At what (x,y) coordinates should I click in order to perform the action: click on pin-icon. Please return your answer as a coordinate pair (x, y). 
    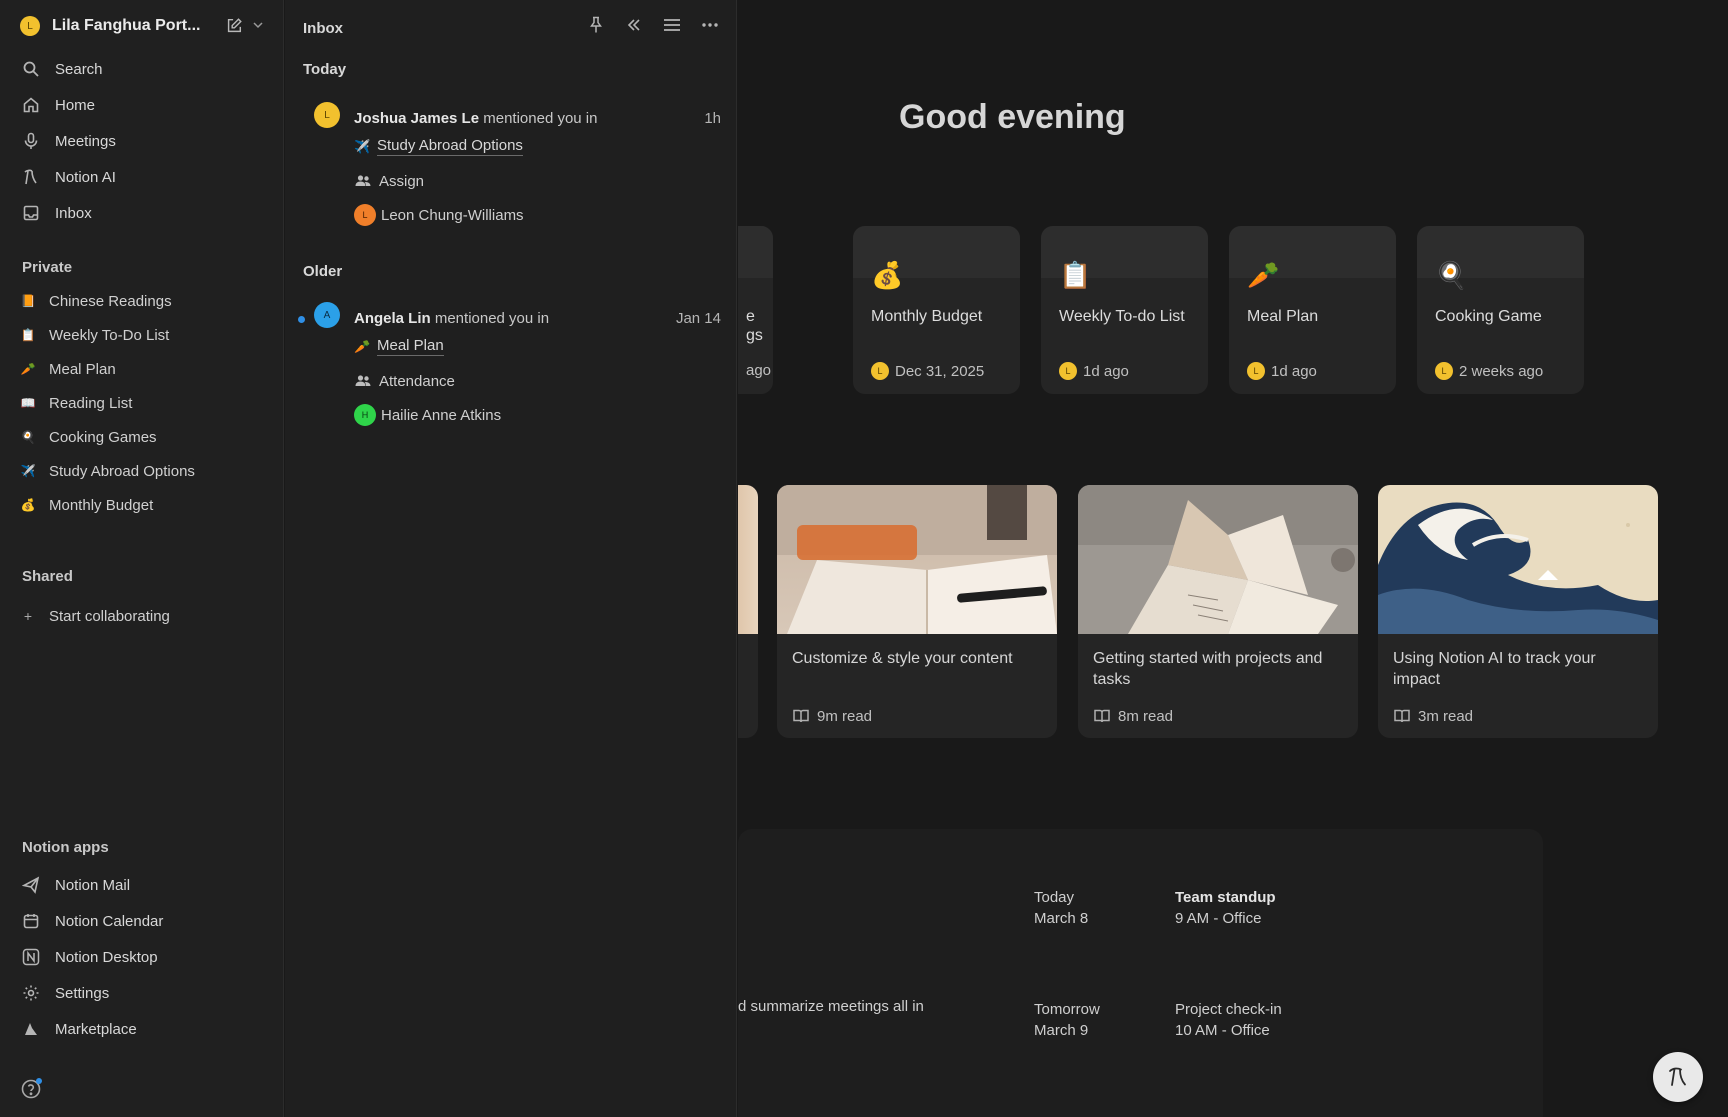
    Looking at the image, I should click on (596, 25).